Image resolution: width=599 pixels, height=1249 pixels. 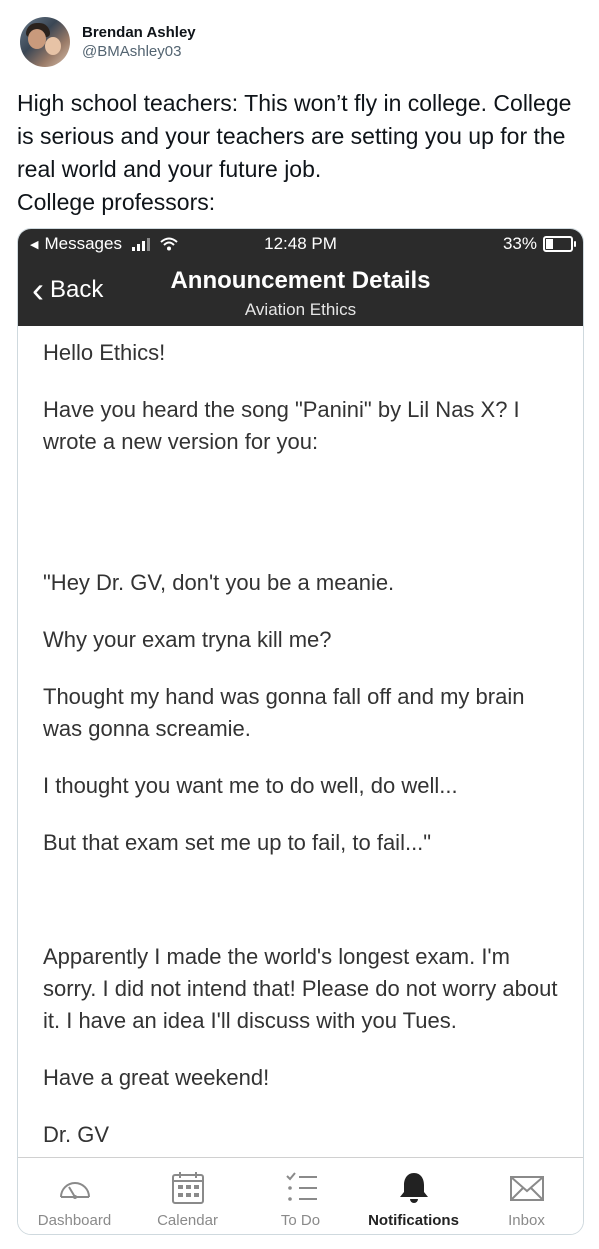 I want to click on status-bar: ◀ Messages 12:48 PM 33%, so click(x=300, y=244).